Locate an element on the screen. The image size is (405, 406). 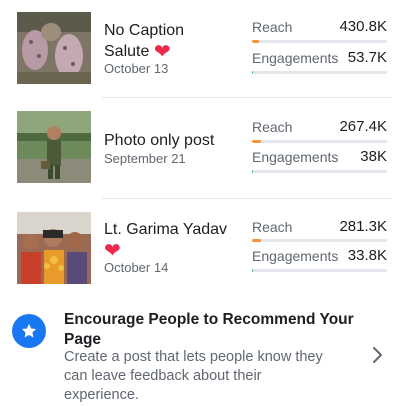
reach-value: 430.8K is located at coordinates (363, 26).